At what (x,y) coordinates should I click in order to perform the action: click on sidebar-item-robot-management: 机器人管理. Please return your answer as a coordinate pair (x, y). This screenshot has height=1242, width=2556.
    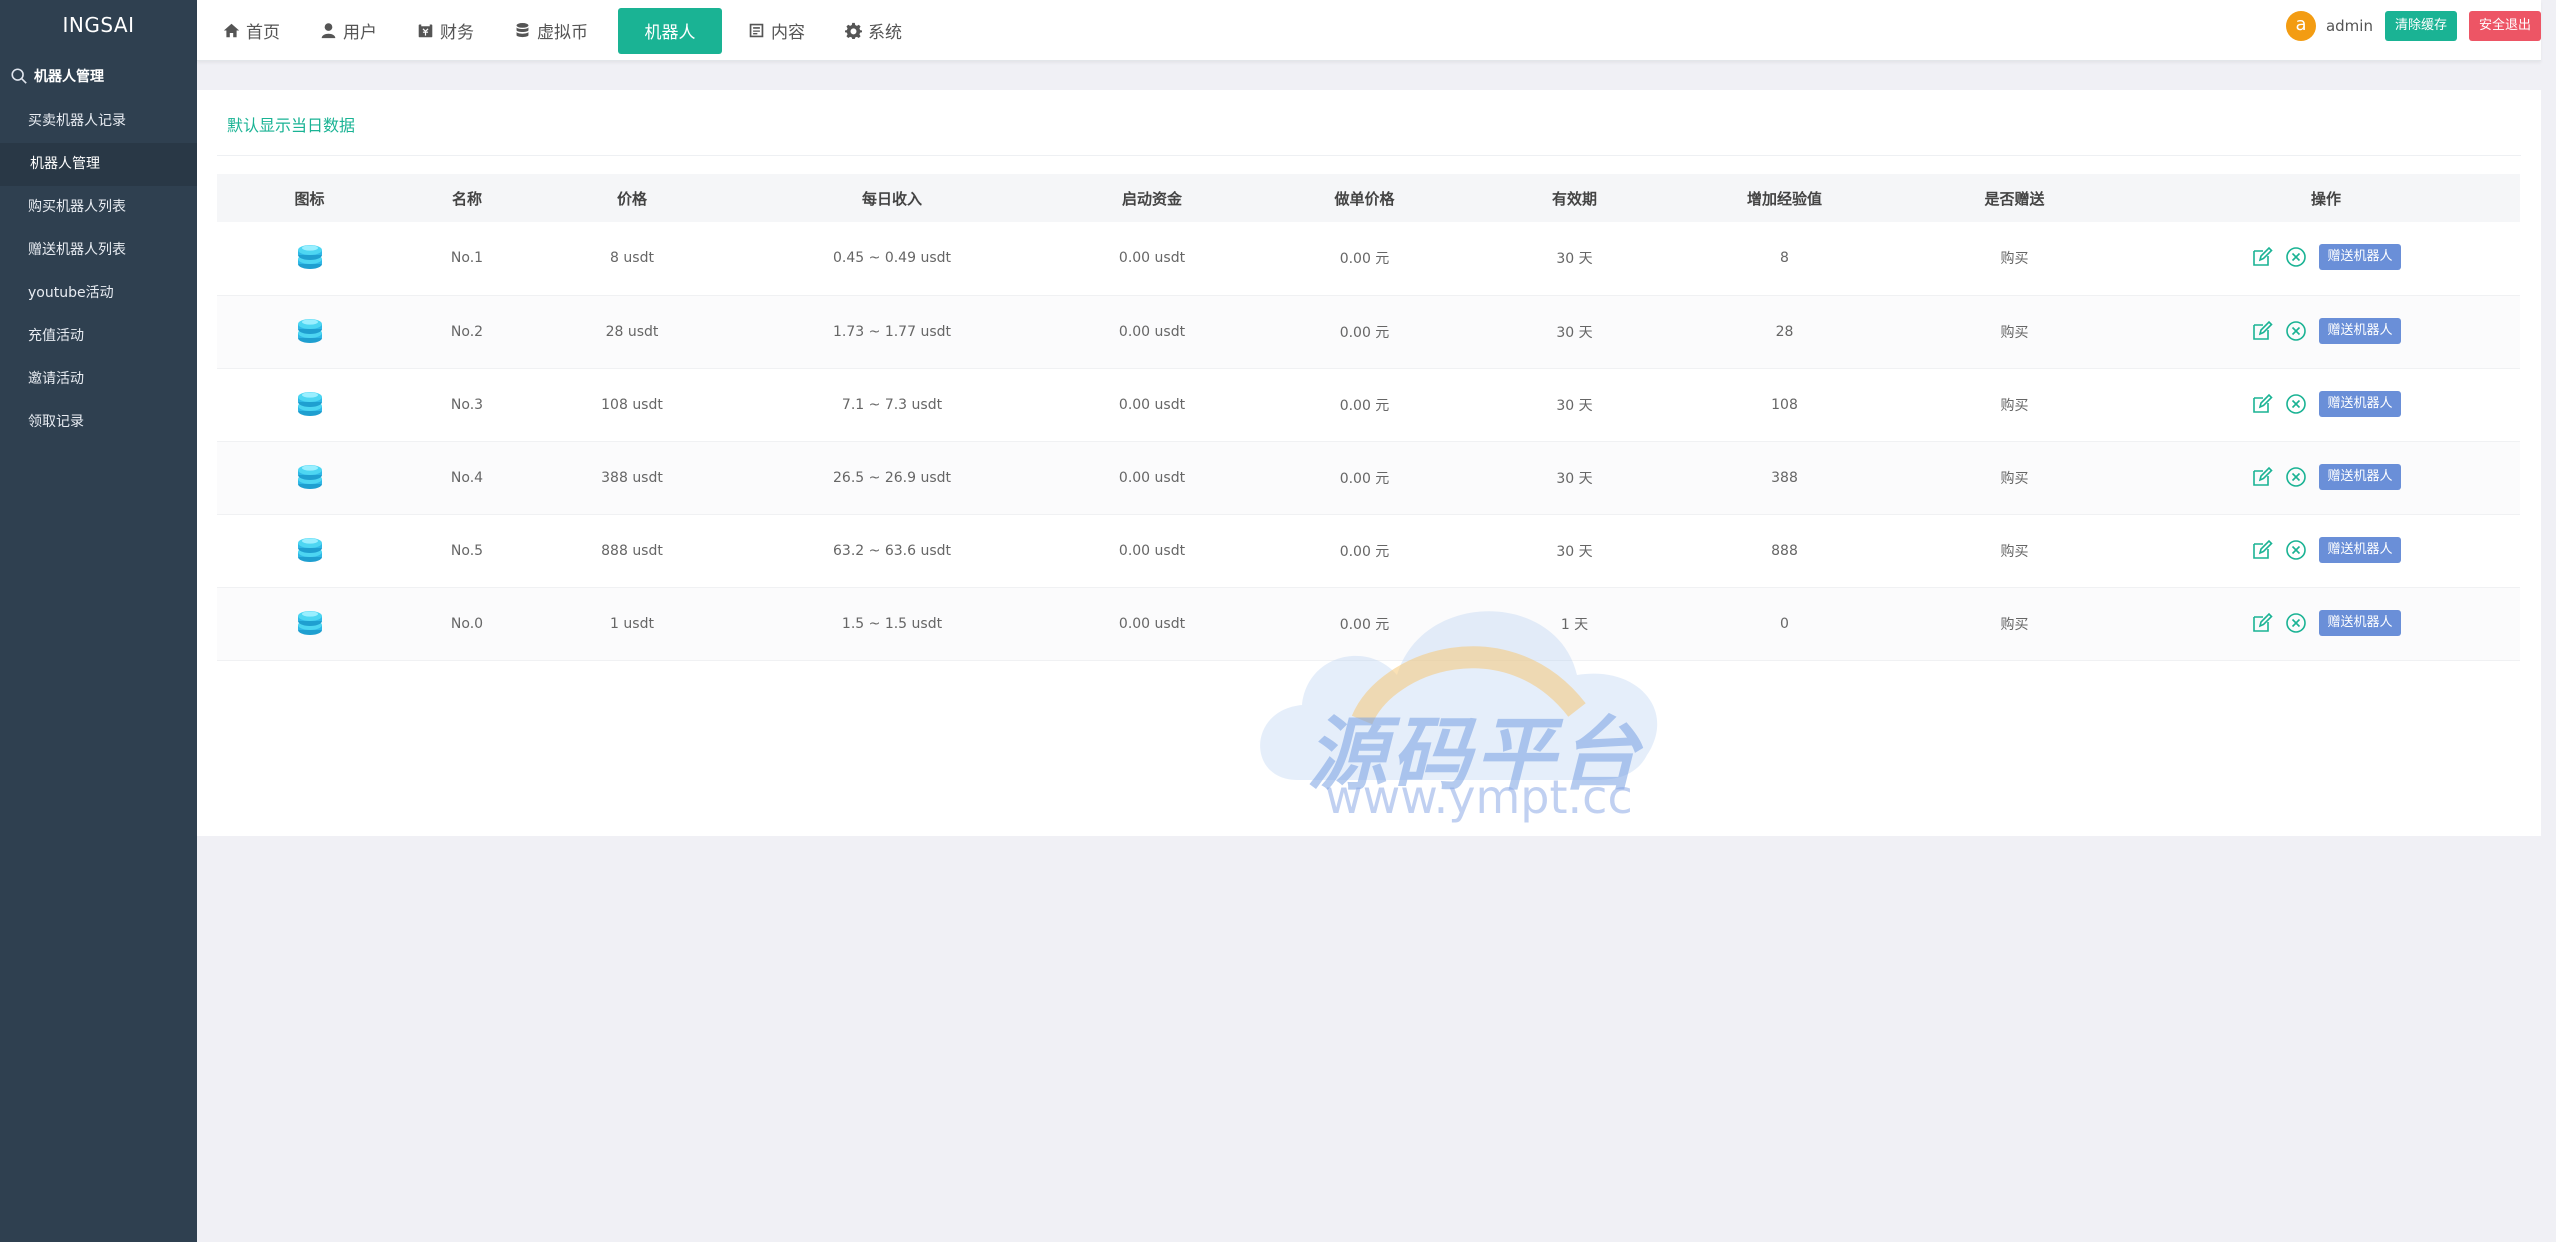
    Looking at the image, I should click on (98, 164).